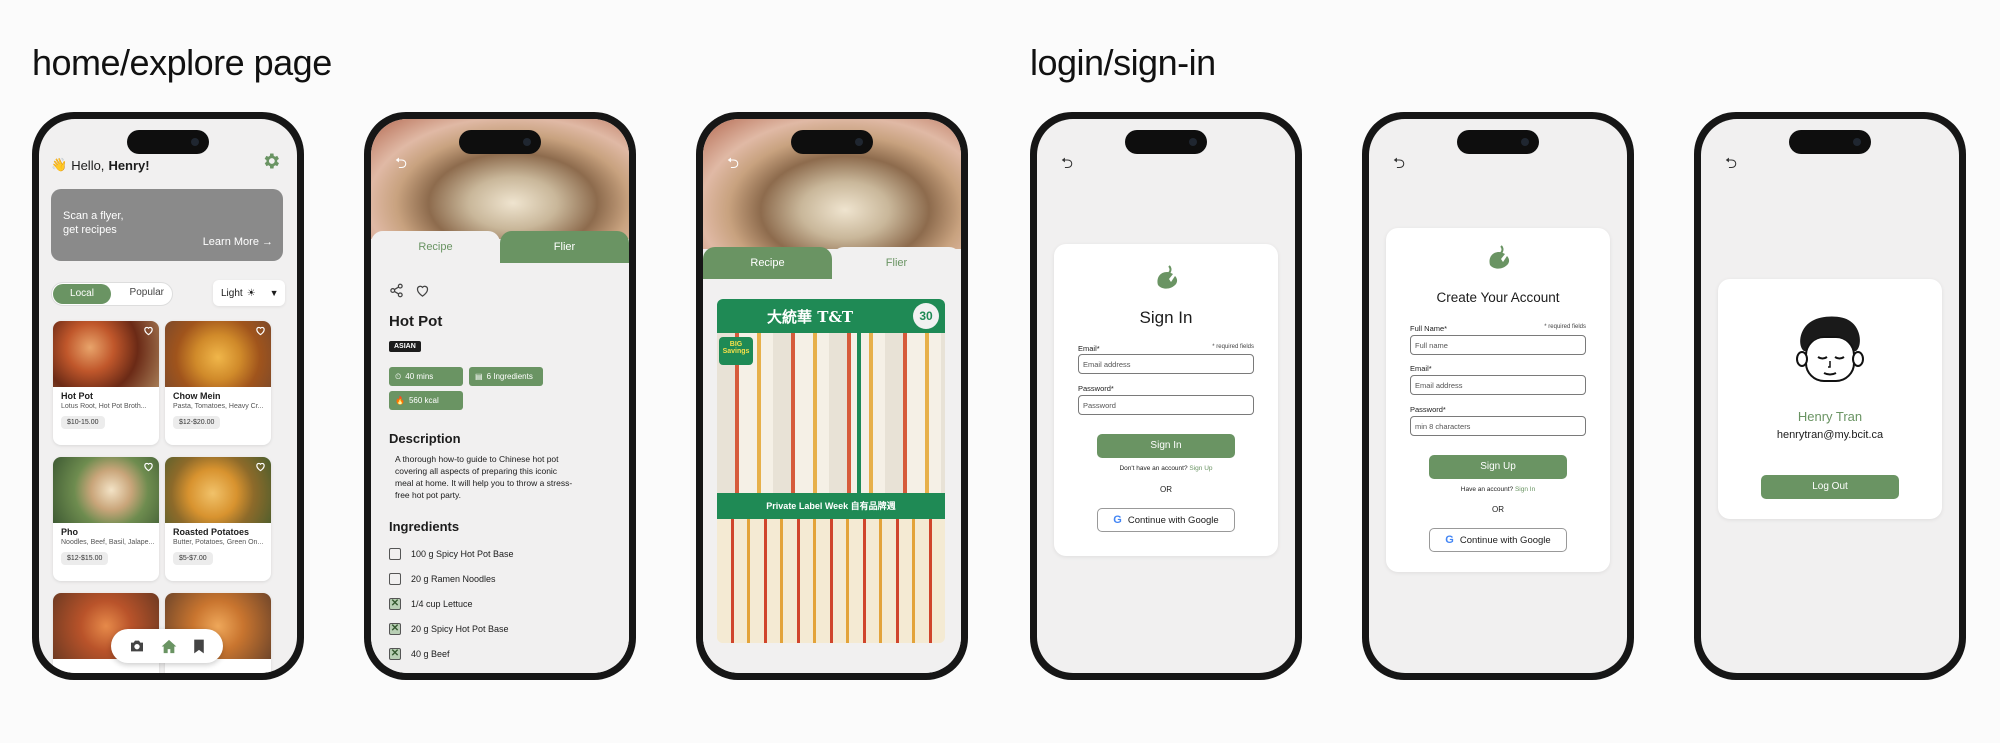 This screenshot has height=743, width=2000. Describe the element at coordinates (1166, 317) in the screenshot. I see `signin-title: Sign In` at that location.